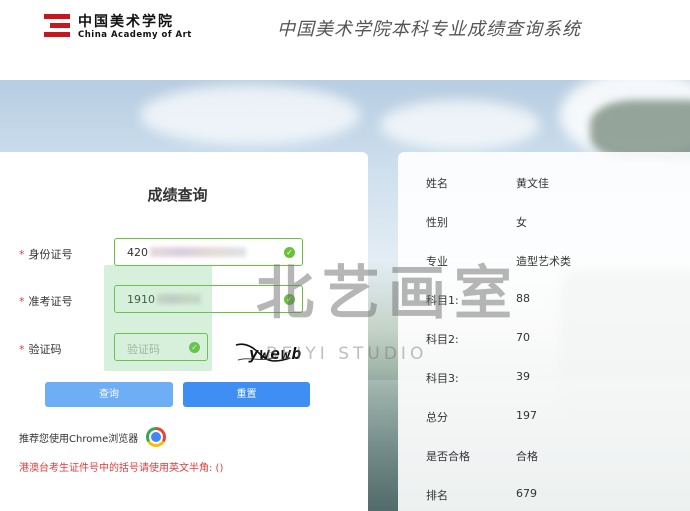 The width and height of the screenshot is (690, 511). What do you see at coordinates (551, 377) in the screenshot?
I see `result-row: 科目3: 39` at bounding box center [551, 377].